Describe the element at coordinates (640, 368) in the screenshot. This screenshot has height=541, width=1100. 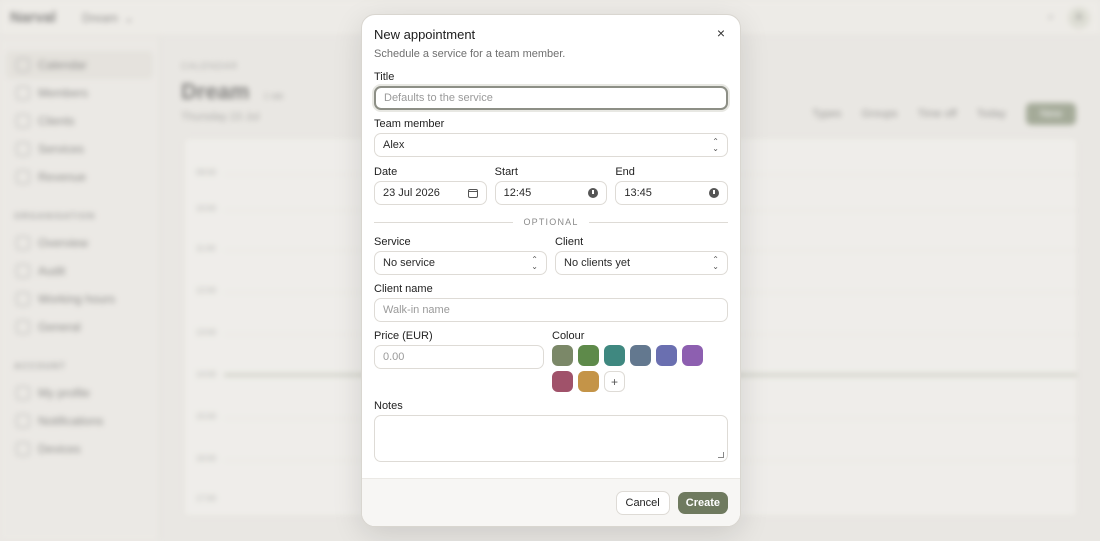
I see `colour-picker: +` at that location.